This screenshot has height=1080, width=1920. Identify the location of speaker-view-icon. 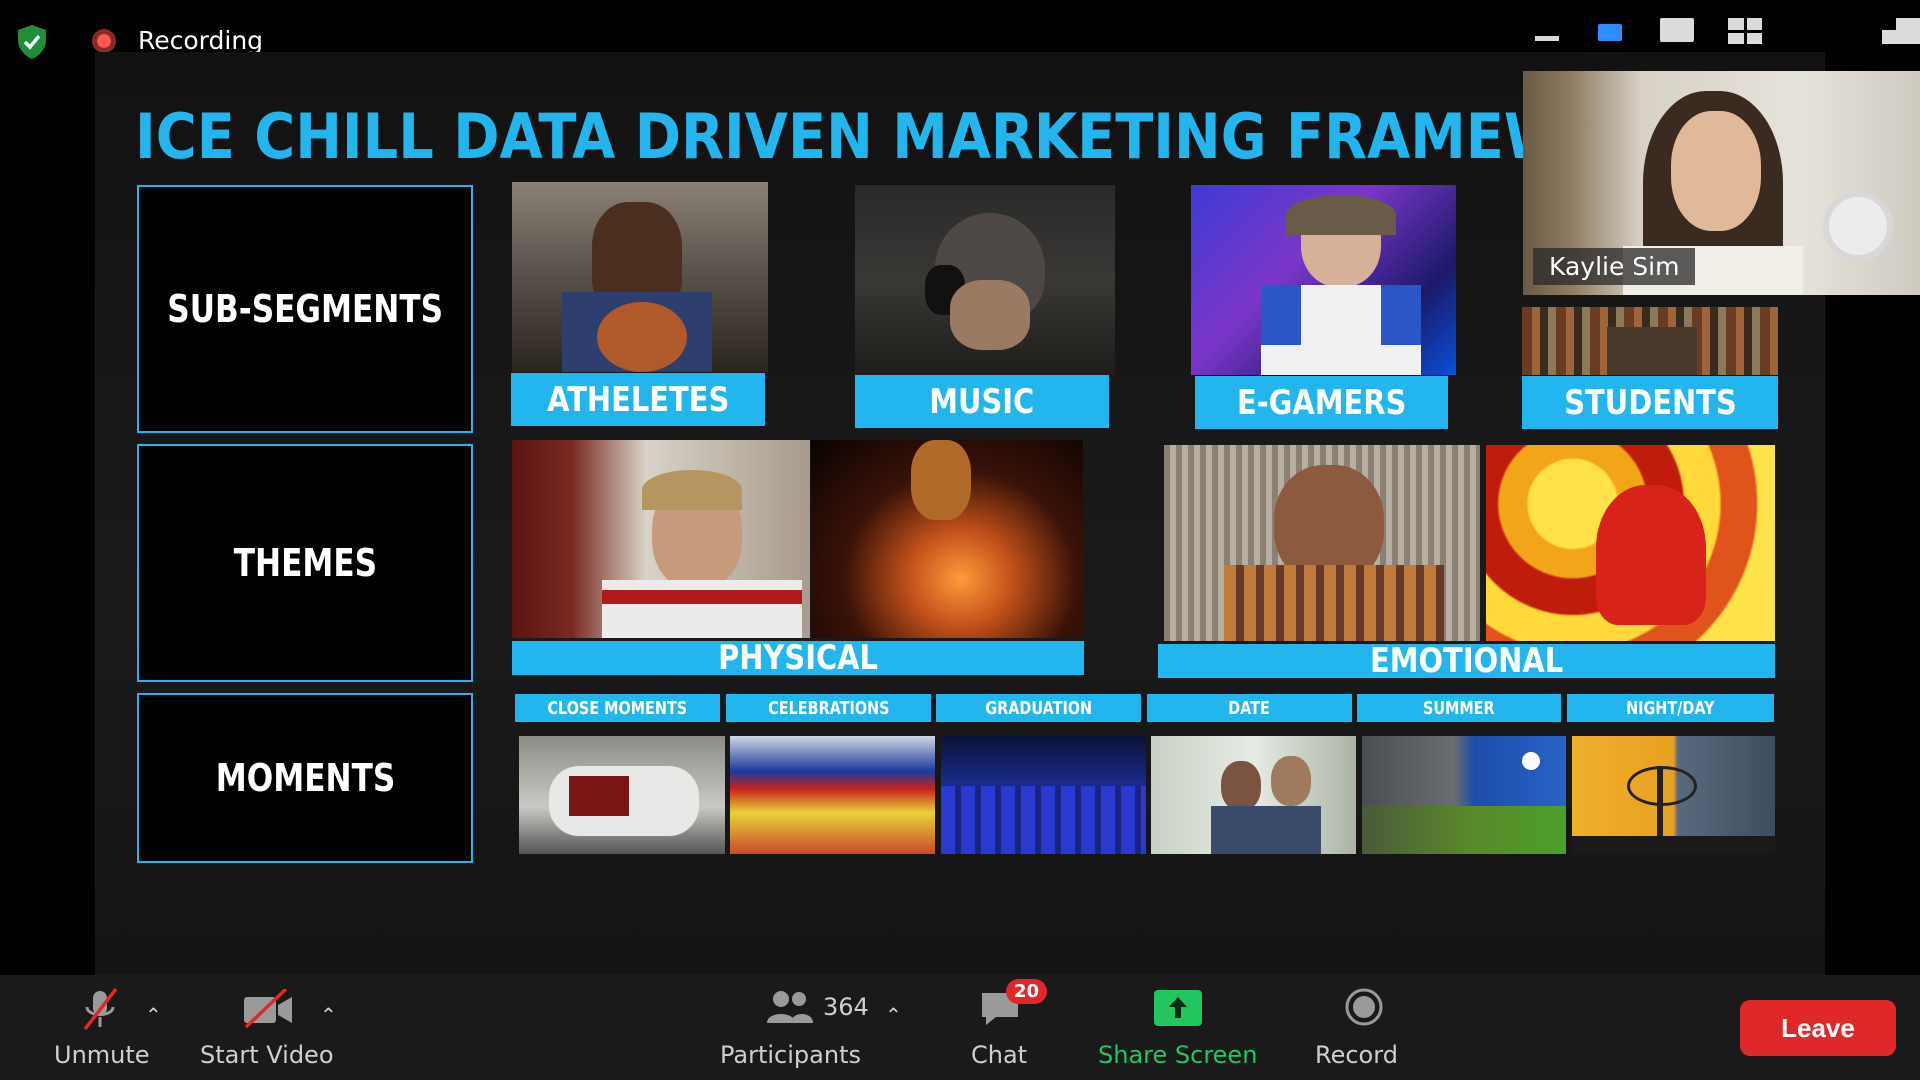
(1610, 32).